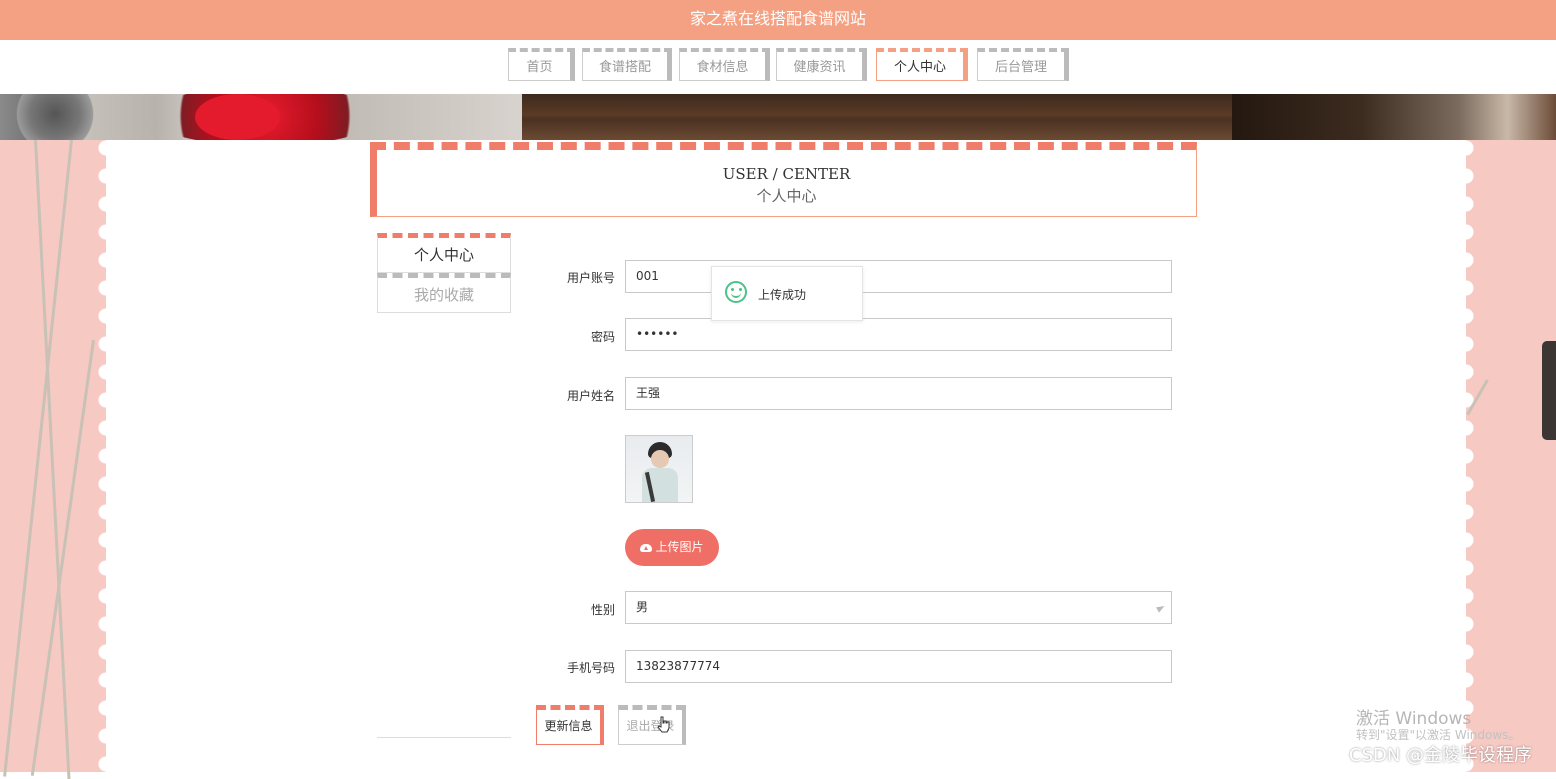 This screenshot has width=1556, height=779. What do you see at coordinates (898, 276) in the screenshot?
I see `account-field: 001` at bounding box center [898, 276].